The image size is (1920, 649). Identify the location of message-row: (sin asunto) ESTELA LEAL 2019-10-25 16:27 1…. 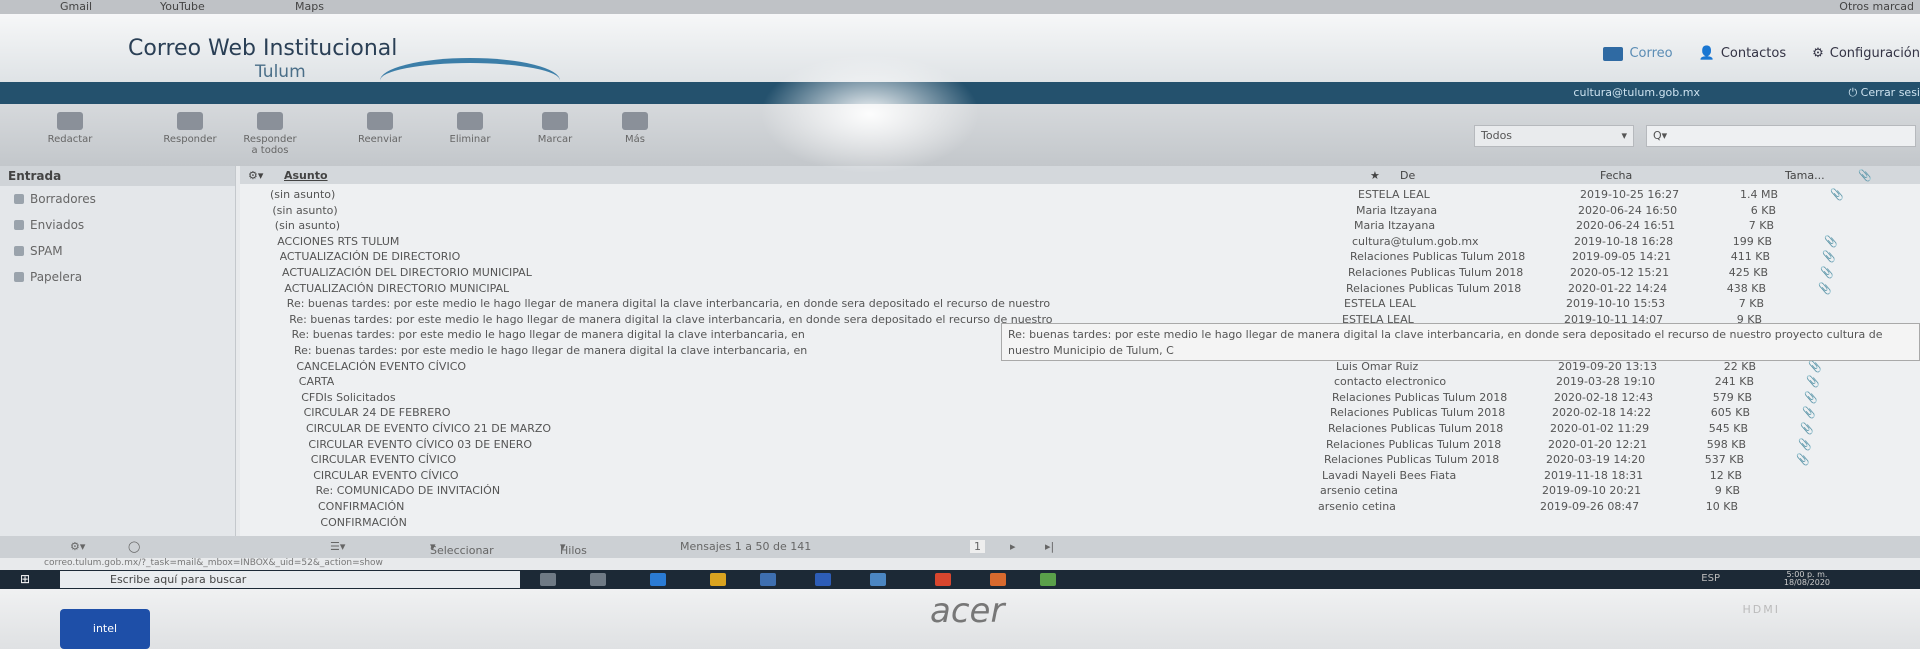
(1080, 196).